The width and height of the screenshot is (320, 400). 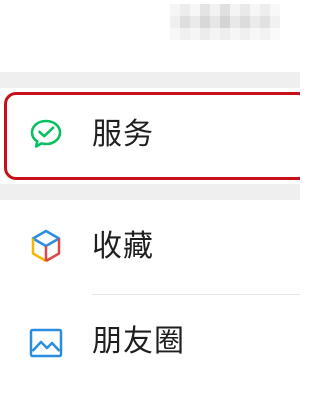 What do you see at coordinates (46, 246) in the screenshot?
I see `favorites-cube-icon` at bounding box center [46, 246].